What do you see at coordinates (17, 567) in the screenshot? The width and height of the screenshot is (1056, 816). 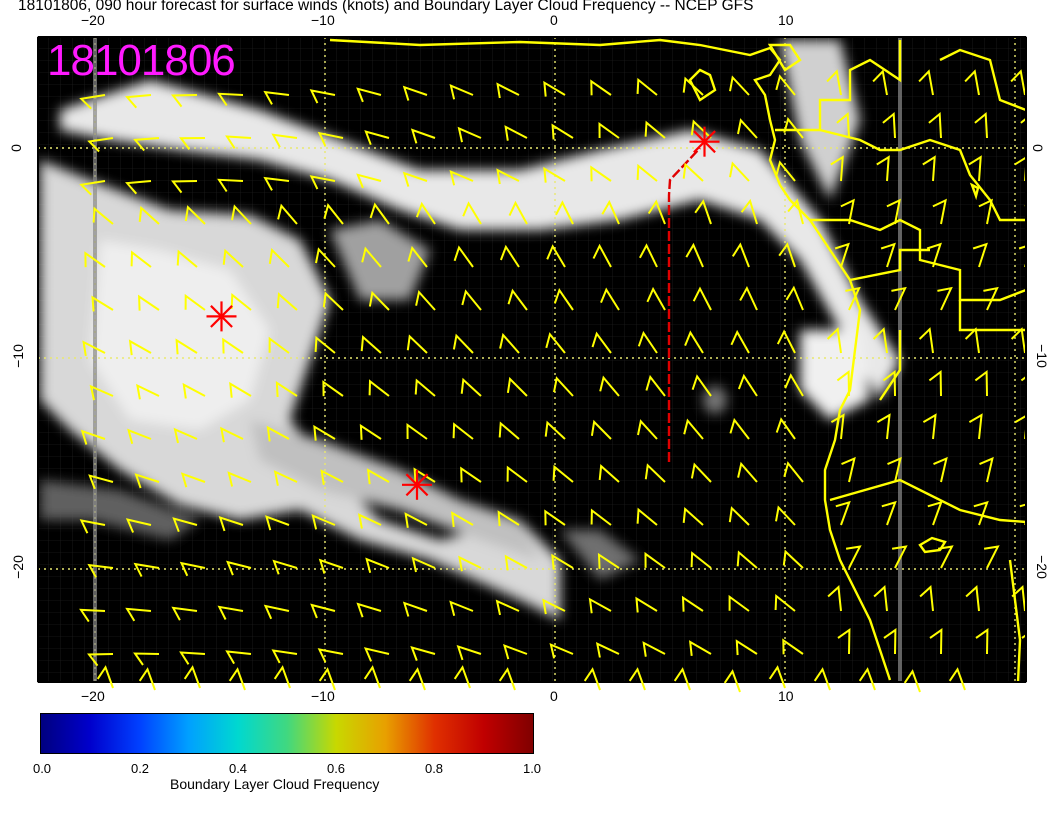 I see `y-left-label-3: −20` at bounding box center [17, 567].